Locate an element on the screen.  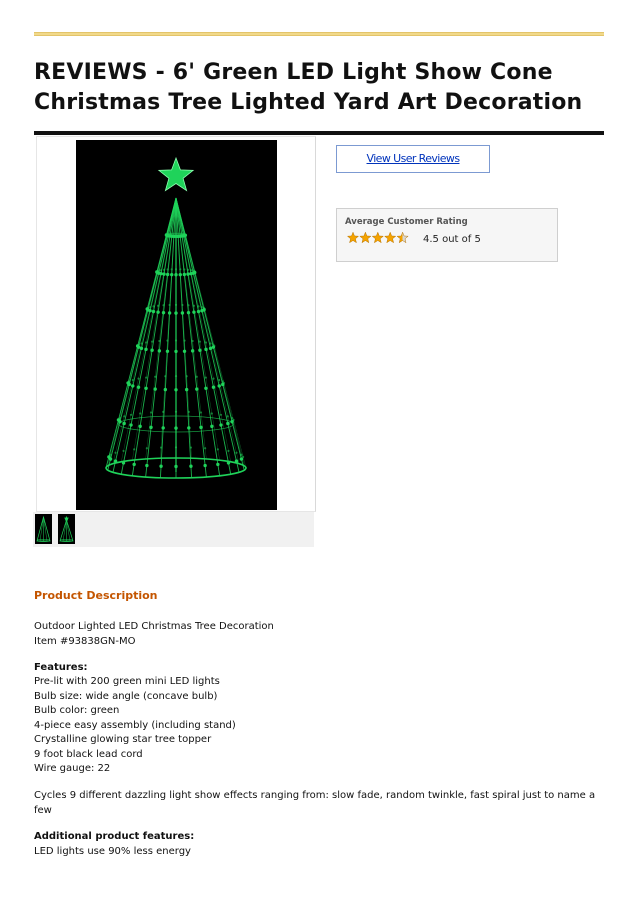
product-description-heading: Product Description is located at coordinates (96, 595).